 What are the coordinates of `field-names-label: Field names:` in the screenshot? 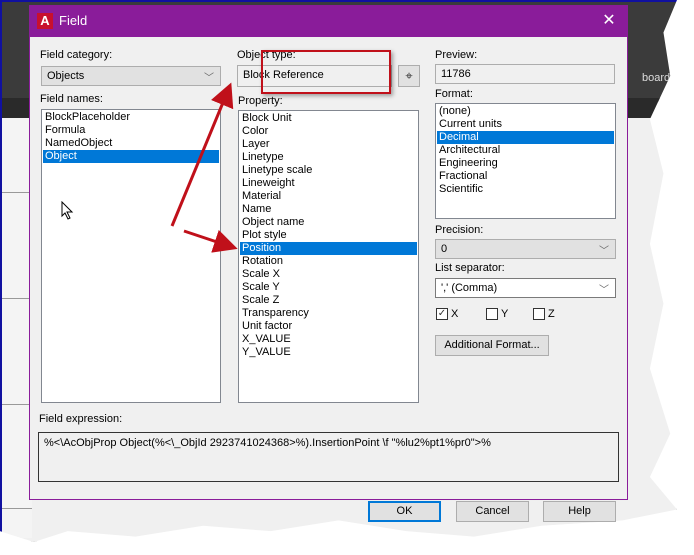 It's located at (71, 99).